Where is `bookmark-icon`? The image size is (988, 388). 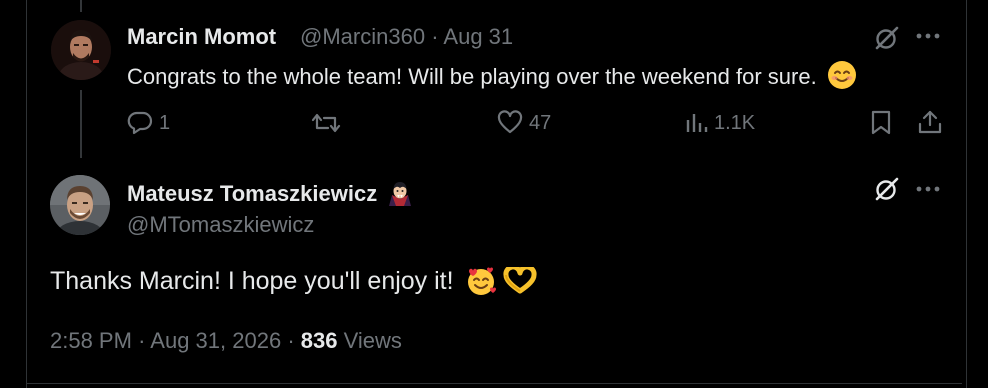 bookmark-icon is located at coordinates (881, 123).